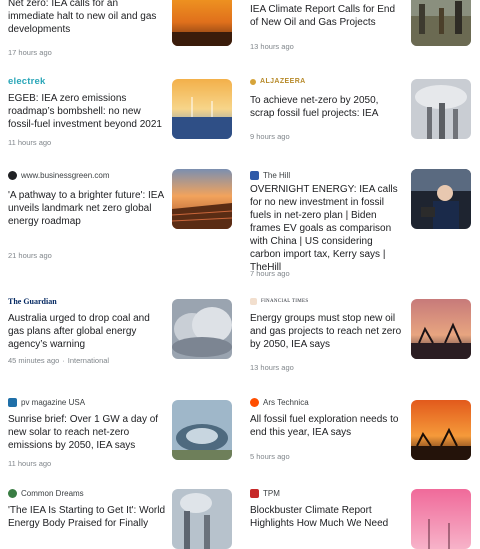 The image size is (480, 549). What do you see at coordinates (202, 430) in the screenshot?
I see `solar-dome-aerial-image` at bounding box center [202, 430].